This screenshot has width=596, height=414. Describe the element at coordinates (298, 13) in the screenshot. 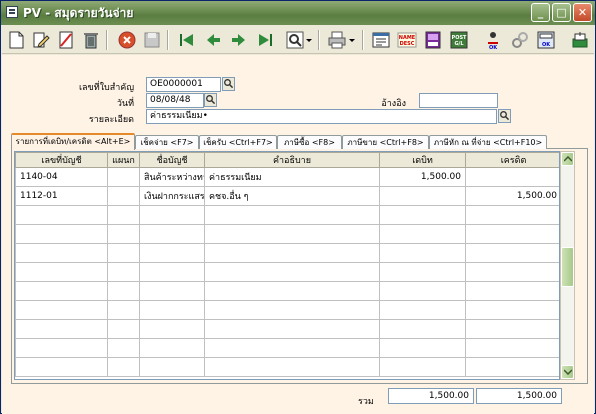

I see `title-bar: PV - สมุดรายวันจ่าย _ □ ✕` at that location.